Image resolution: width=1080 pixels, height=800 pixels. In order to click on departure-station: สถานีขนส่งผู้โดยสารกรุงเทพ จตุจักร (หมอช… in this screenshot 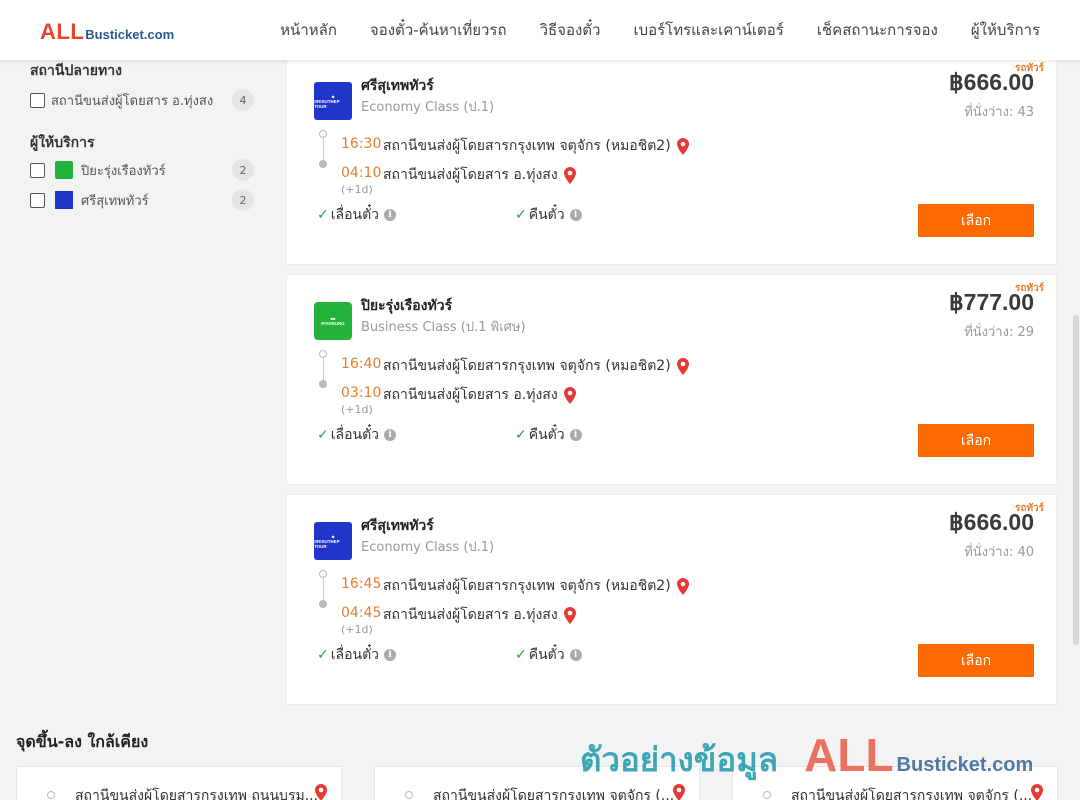, I will do `click(536, 366)`.